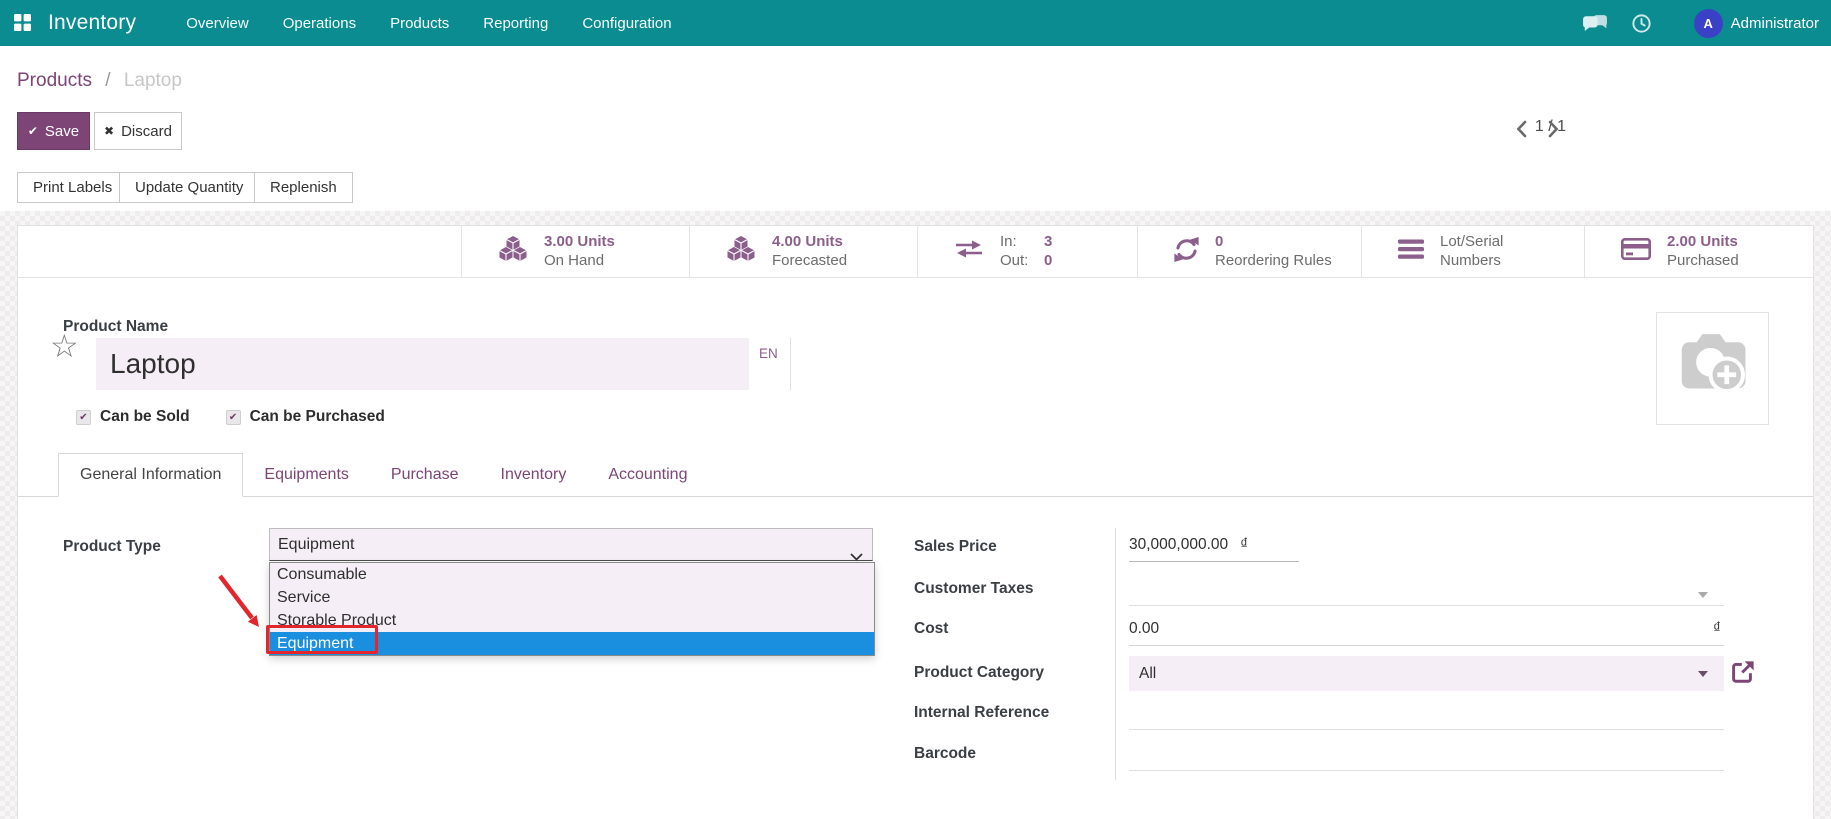  I want to click on stat-label: Lot/Serial Numbers, so click(1472, 250).